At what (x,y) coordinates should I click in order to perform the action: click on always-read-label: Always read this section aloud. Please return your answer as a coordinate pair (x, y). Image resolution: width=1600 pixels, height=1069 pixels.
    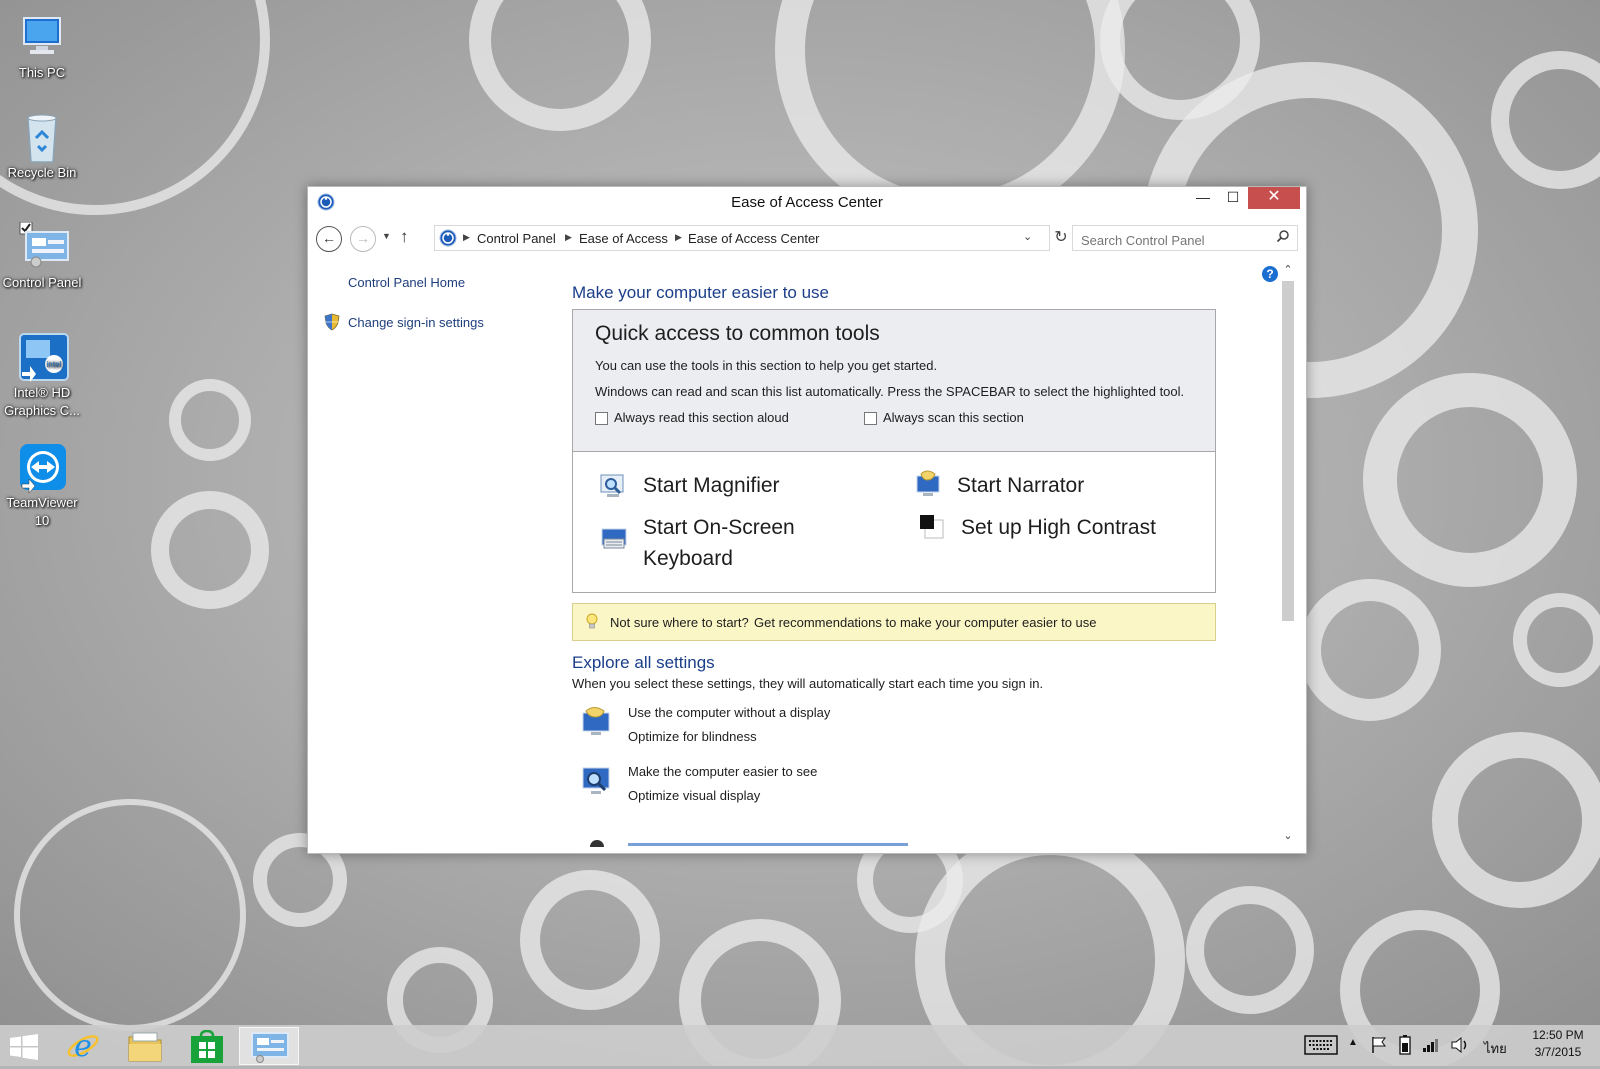
    Looking at the image, I should click on (701, 417).